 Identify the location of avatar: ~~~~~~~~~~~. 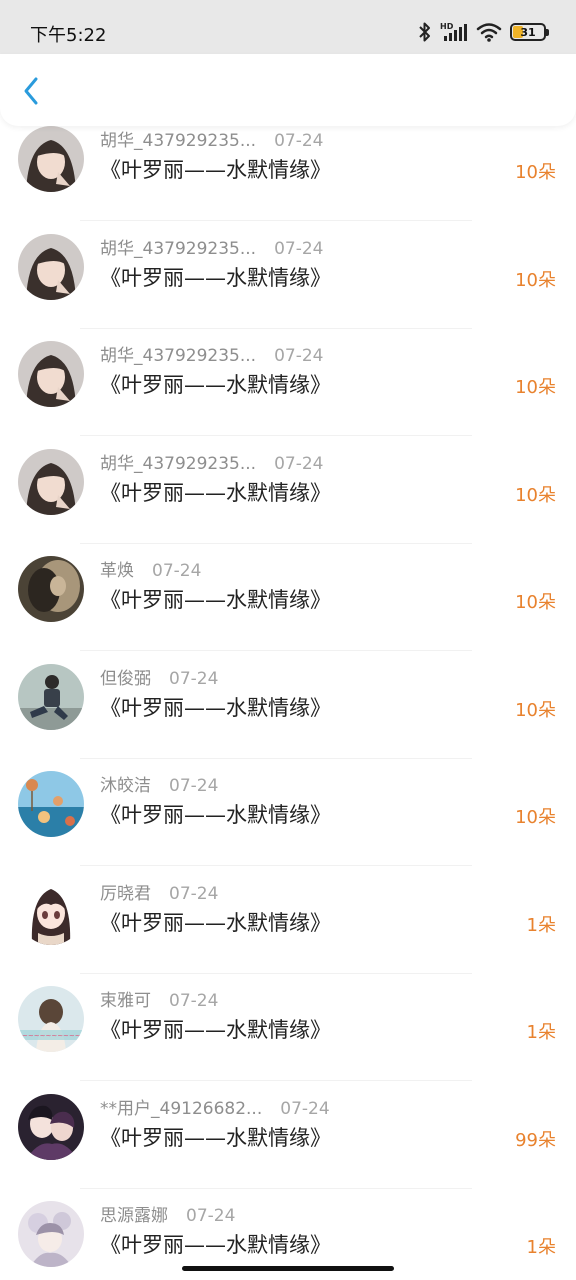
(51, 1019).